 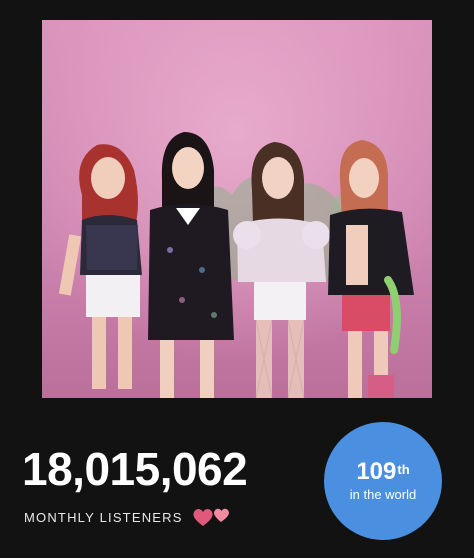 What do you see at coordinates (376, 471) in the screenshot?
I see `world-rank-number: 109` at bounding box center [376, 471].